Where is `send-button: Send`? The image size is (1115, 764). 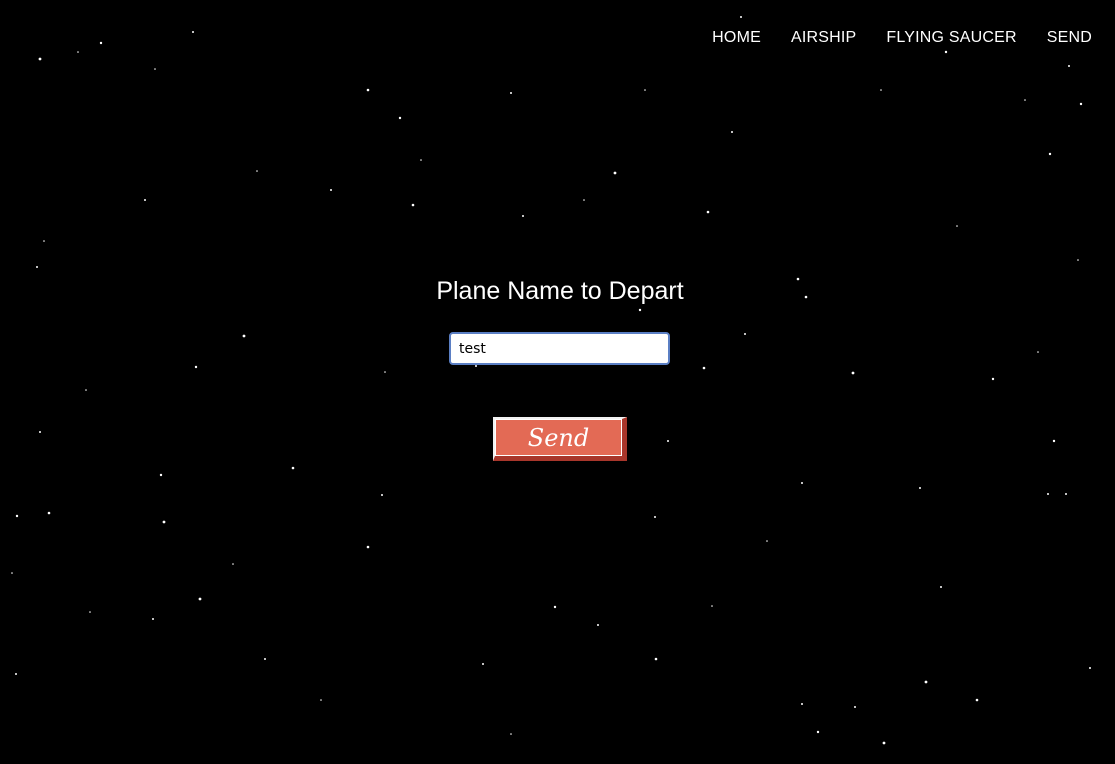 send-button: Send is located at coordinates (560, 439).